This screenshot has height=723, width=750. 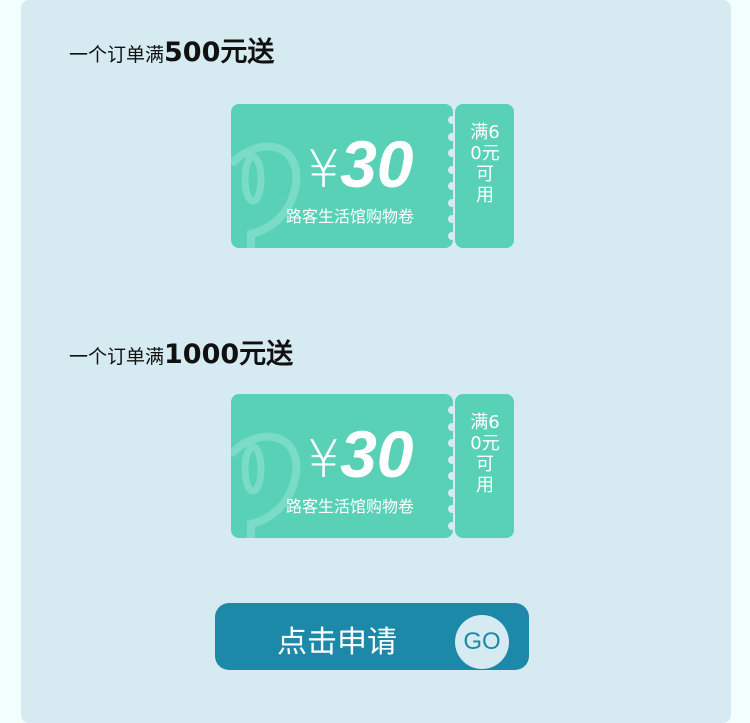 I want to click on apply-button: 点击申请 GO, so click(x=372, y=636).